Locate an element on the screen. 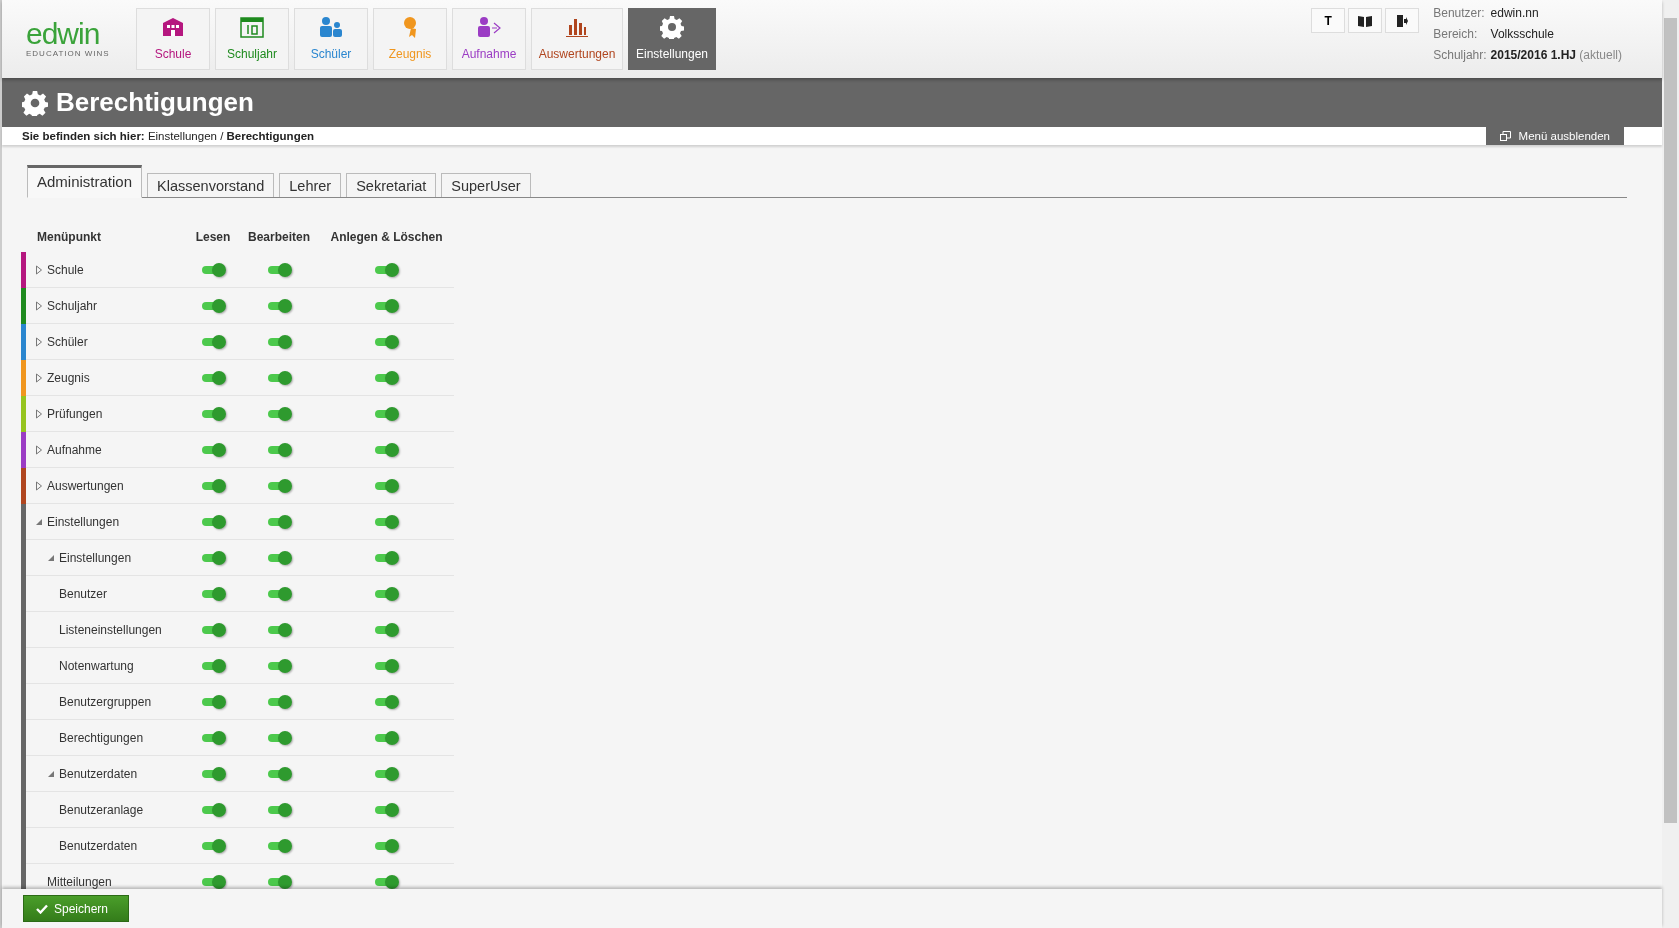  menu-item-label: Auswertungen is located at coordinates (85, 485).